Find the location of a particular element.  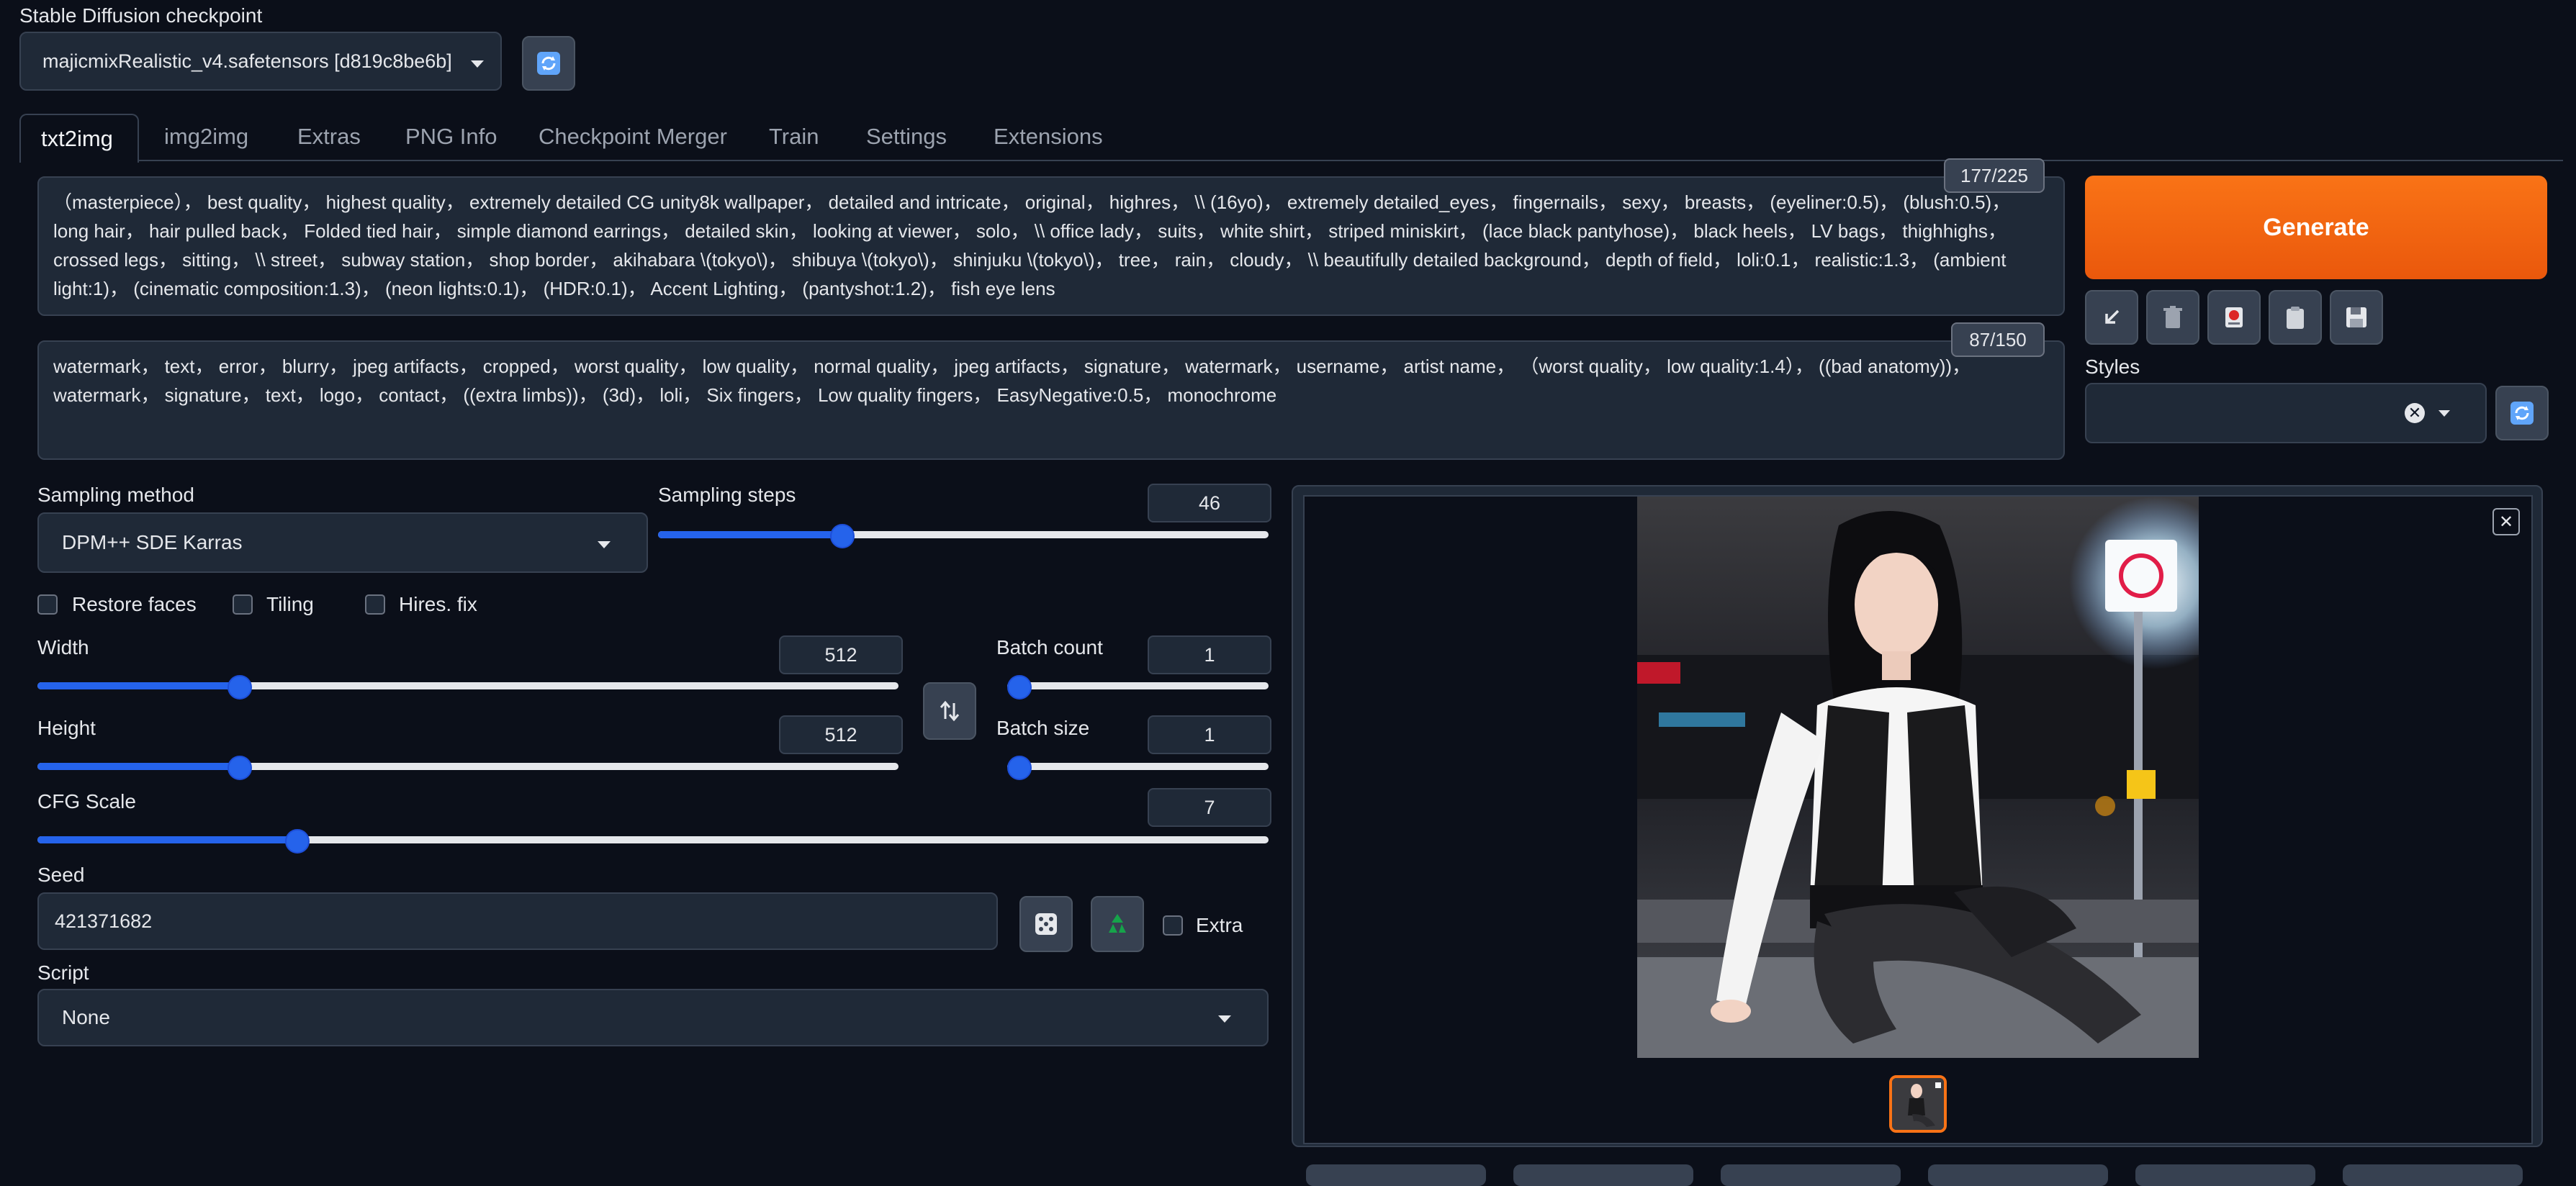

refresh-checkpoint-button is located at coordinates (548, 63).